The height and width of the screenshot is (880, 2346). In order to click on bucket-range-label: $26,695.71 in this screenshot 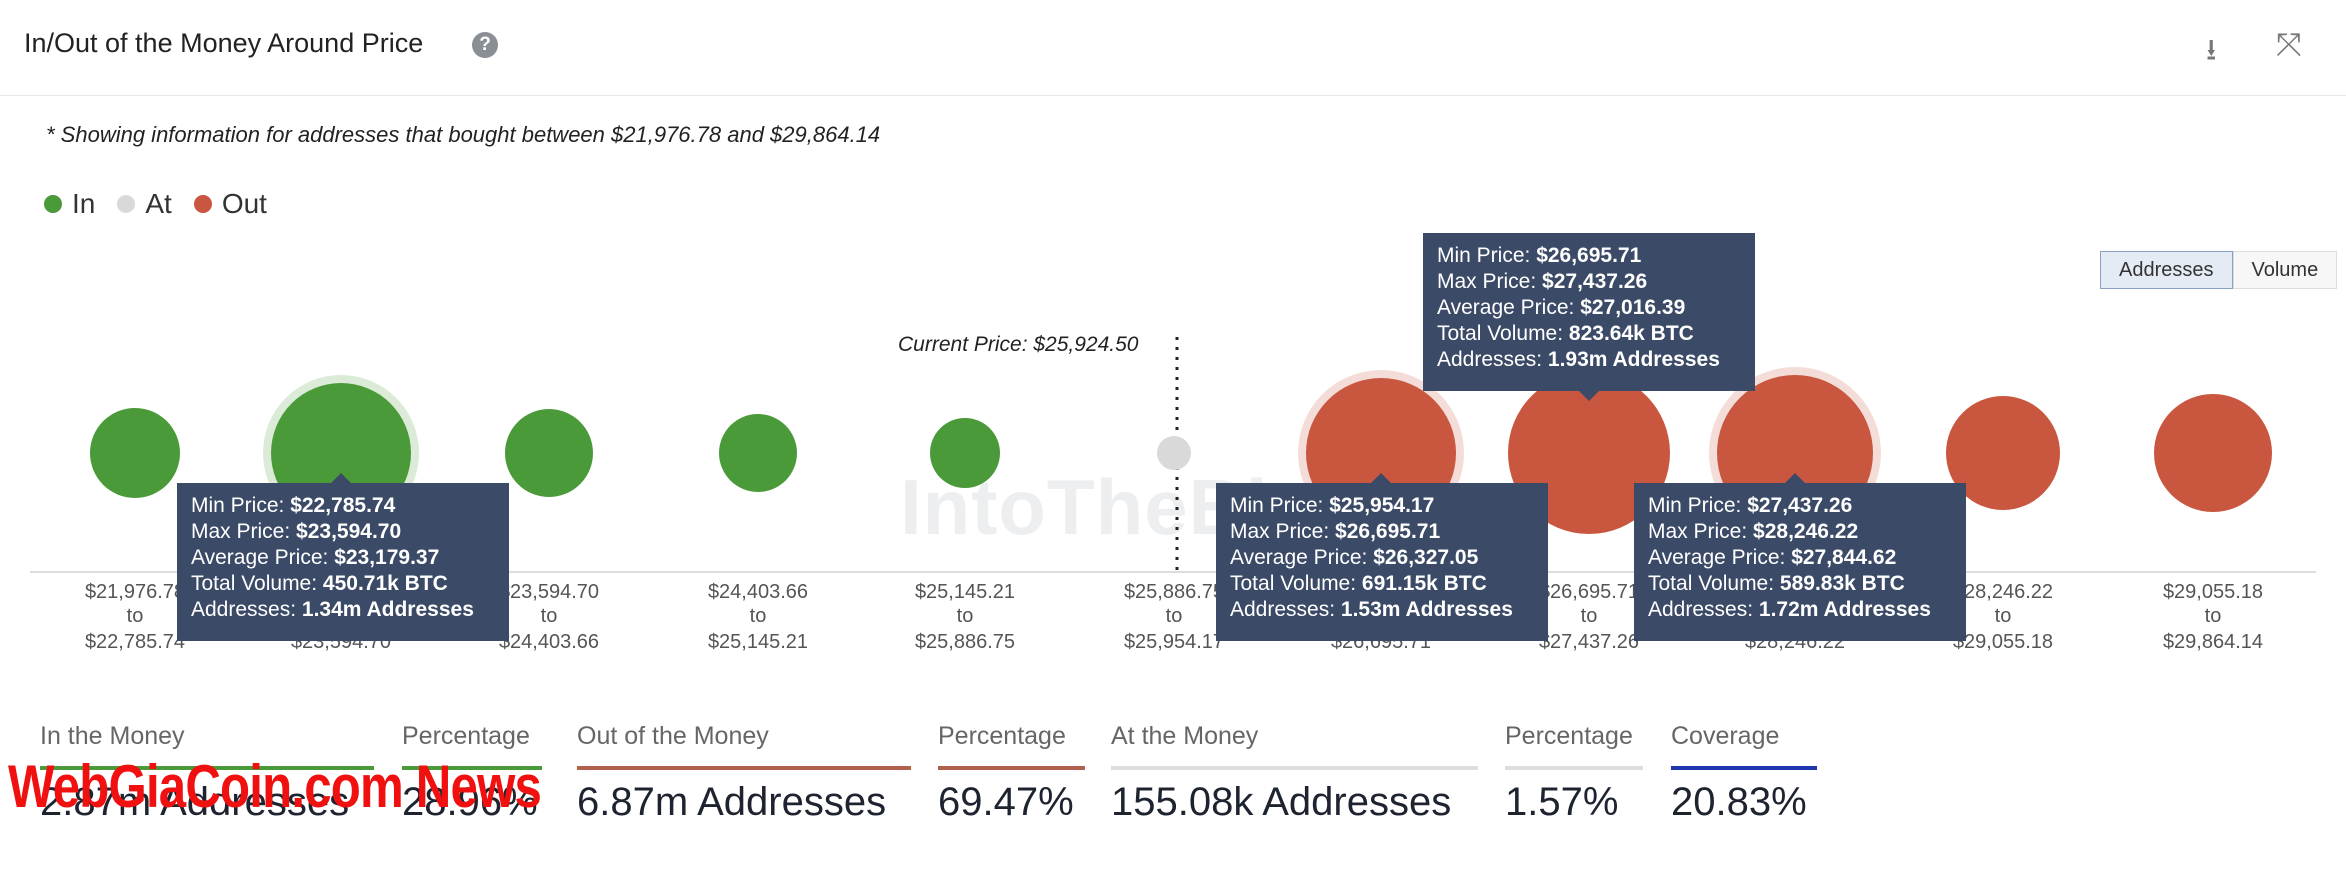, I will do `click(1589, 592)`.